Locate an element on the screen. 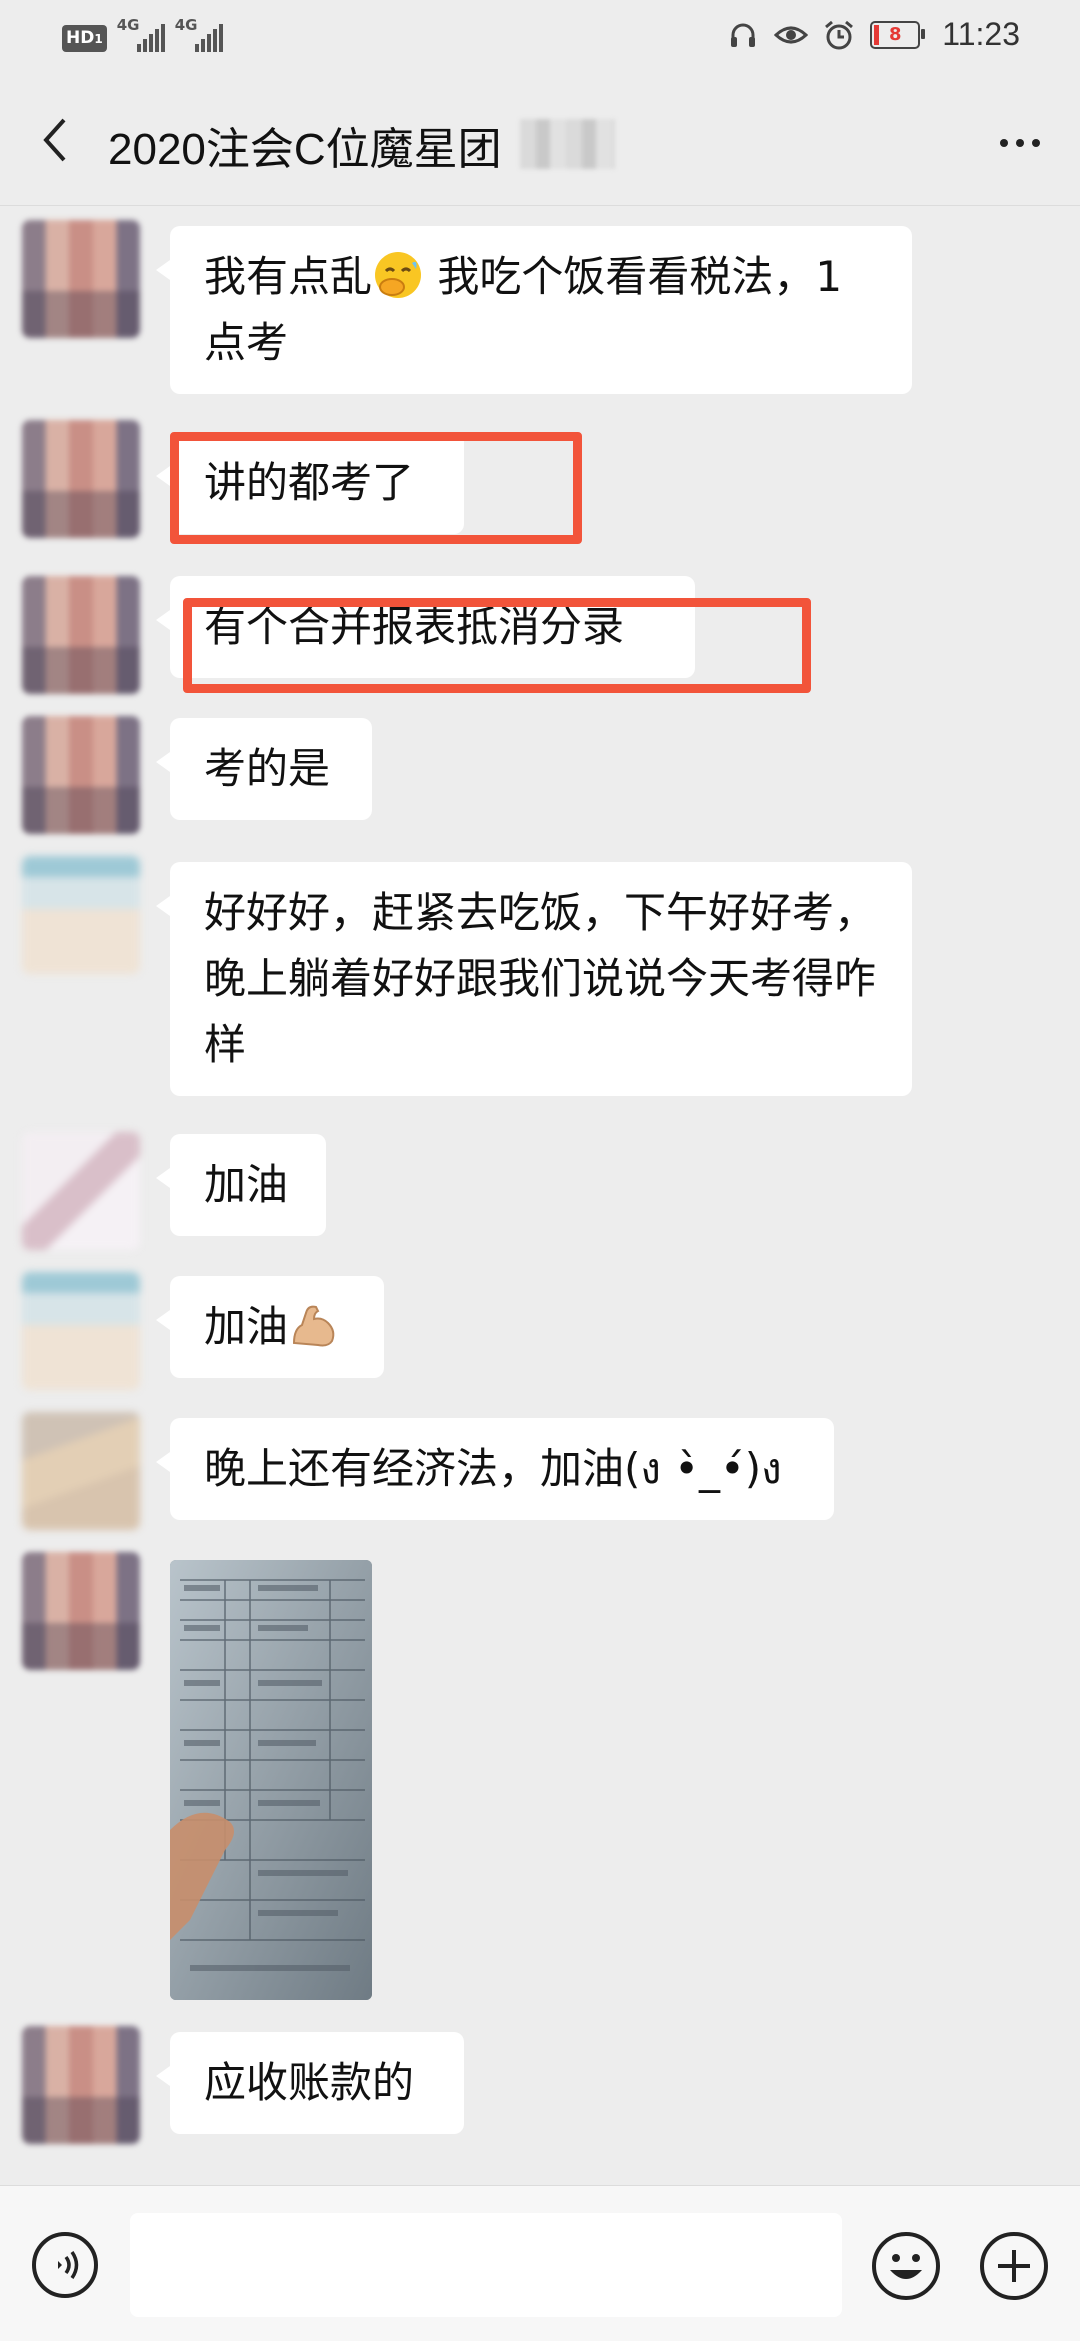 The height and width of the screenshot is (2341, 1080). chat-header: 2020注会C位魔星团 is located at coordinates (540, 140).